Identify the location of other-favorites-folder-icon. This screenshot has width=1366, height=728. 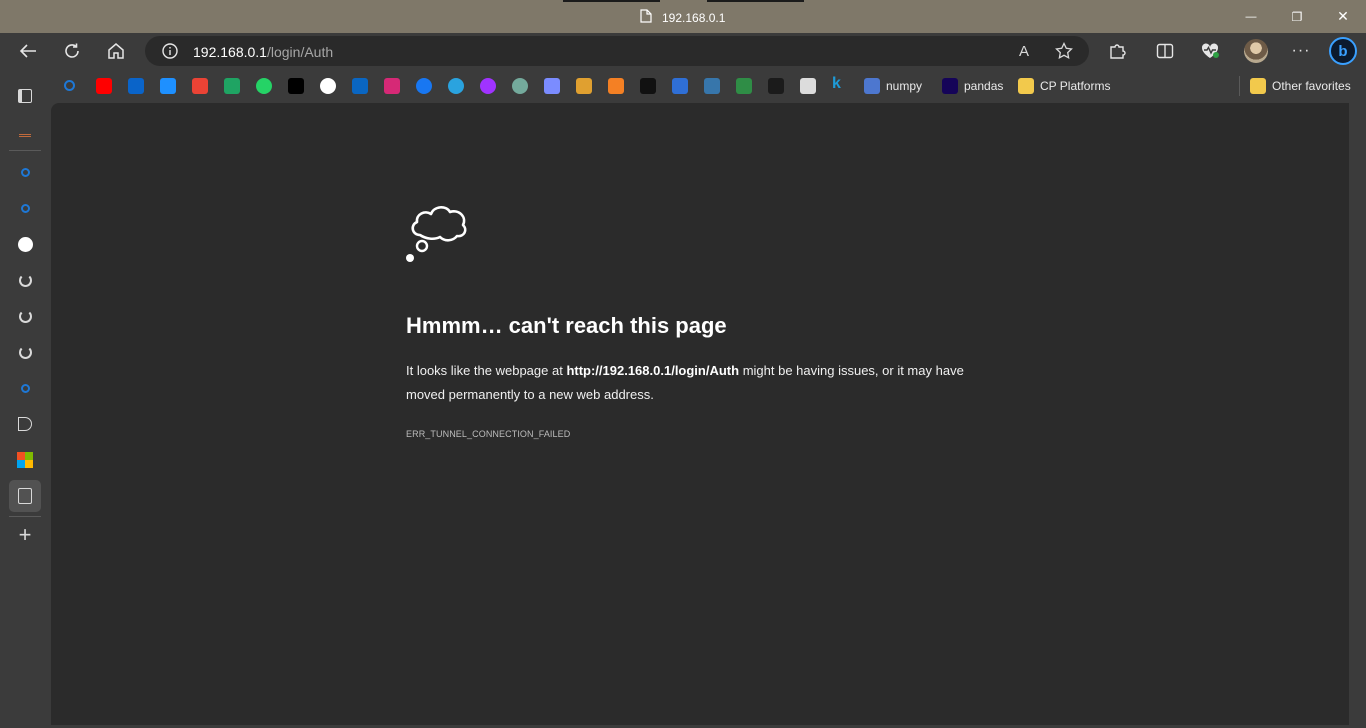
(1258, 86).